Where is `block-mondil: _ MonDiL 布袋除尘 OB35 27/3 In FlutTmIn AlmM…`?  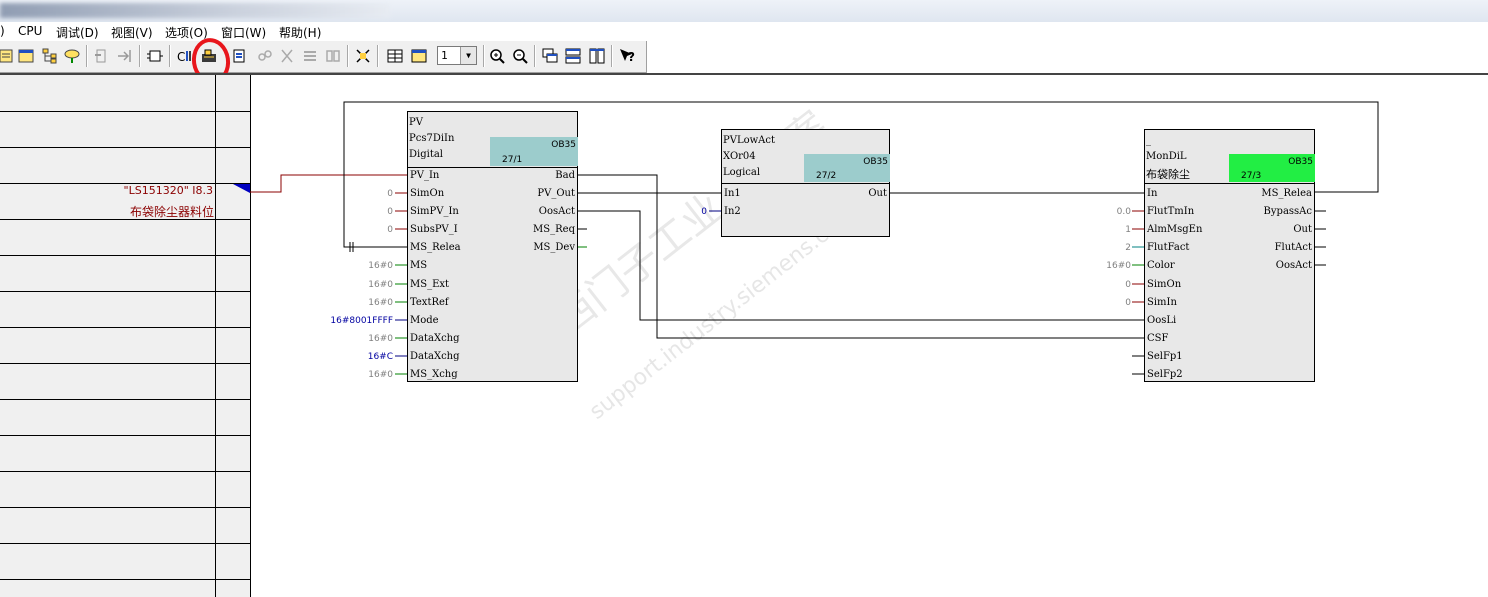
block-mondil: _ MonDiL 布袋除尘 OB35 27/3 In FlutTmIn AlmM… is located at coordinates (1229, 255).